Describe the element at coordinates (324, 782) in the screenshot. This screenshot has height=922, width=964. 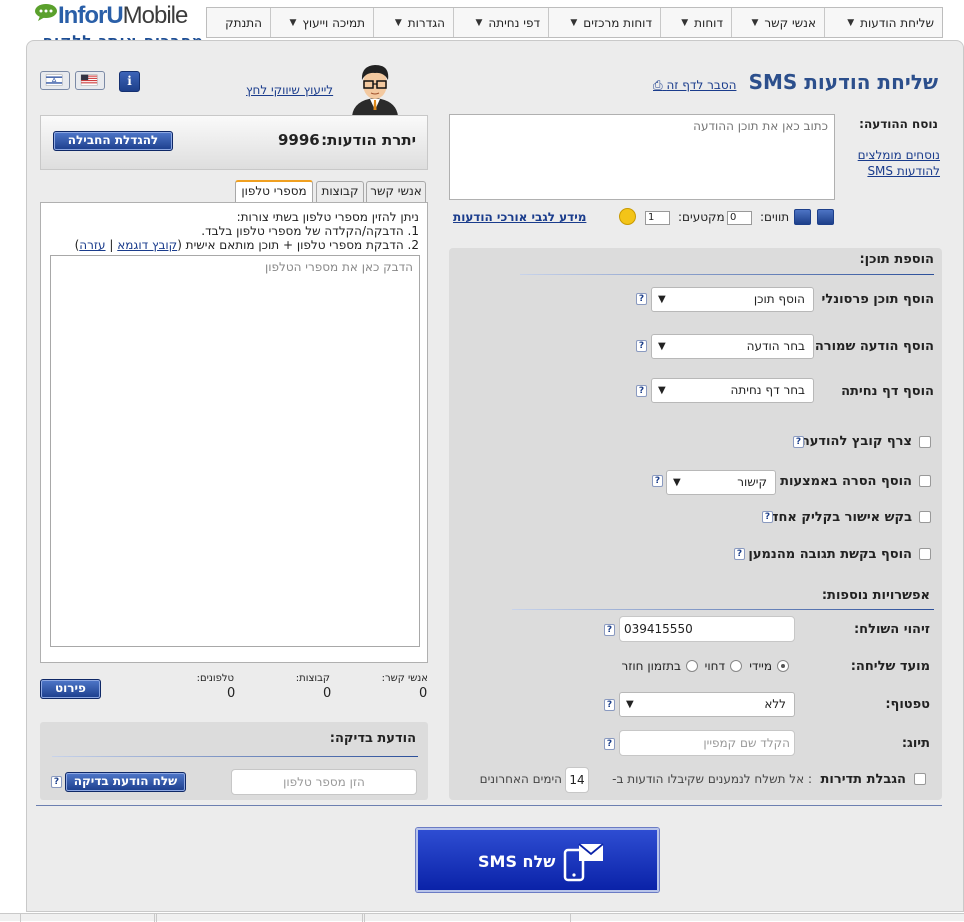
I see `test-phone-input: הזן מספר טלפון` at that location.